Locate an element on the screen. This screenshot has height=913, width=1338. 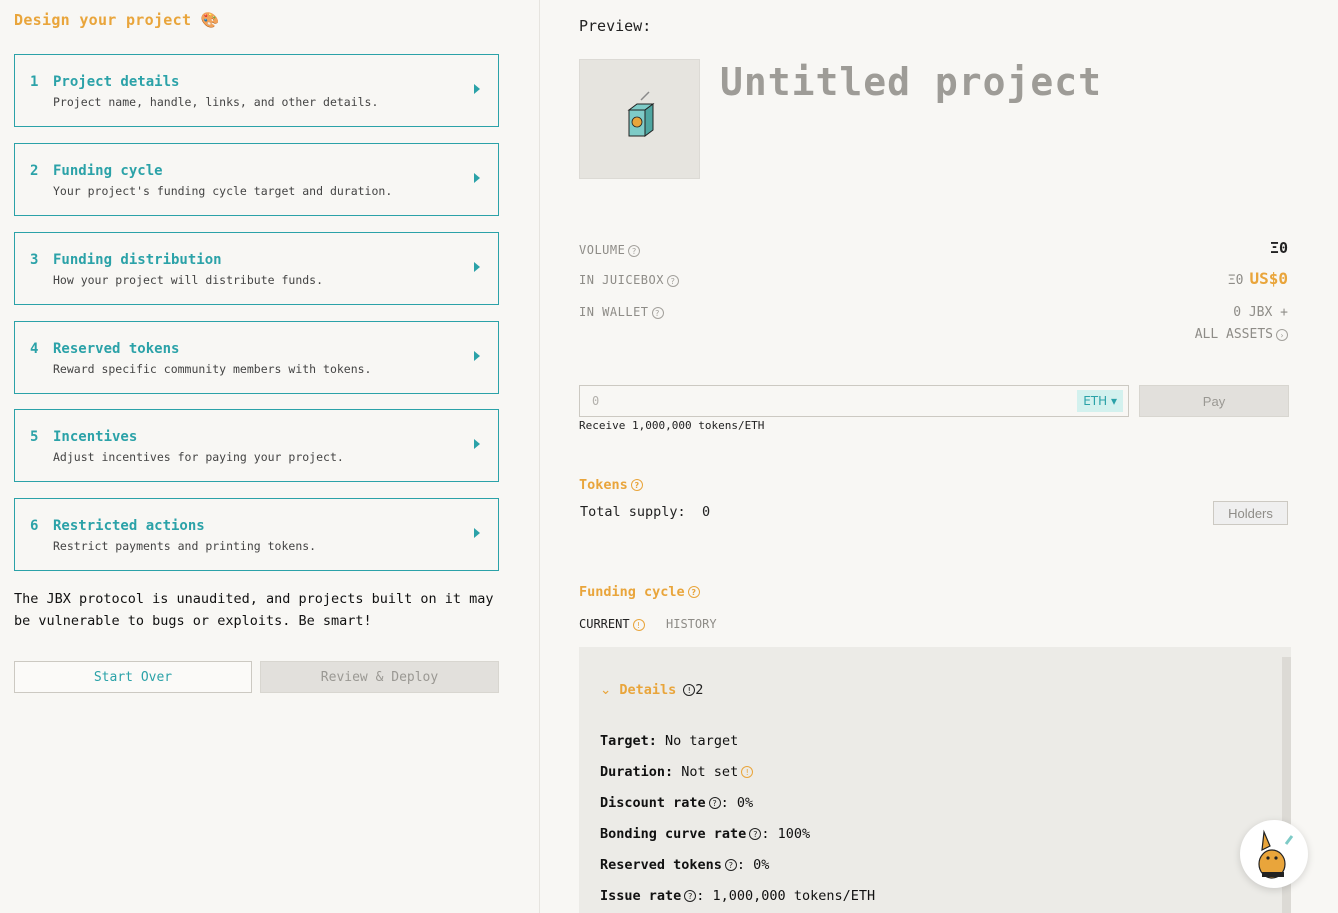
bonding-value: : 100% is located at coordinates (786, 834).